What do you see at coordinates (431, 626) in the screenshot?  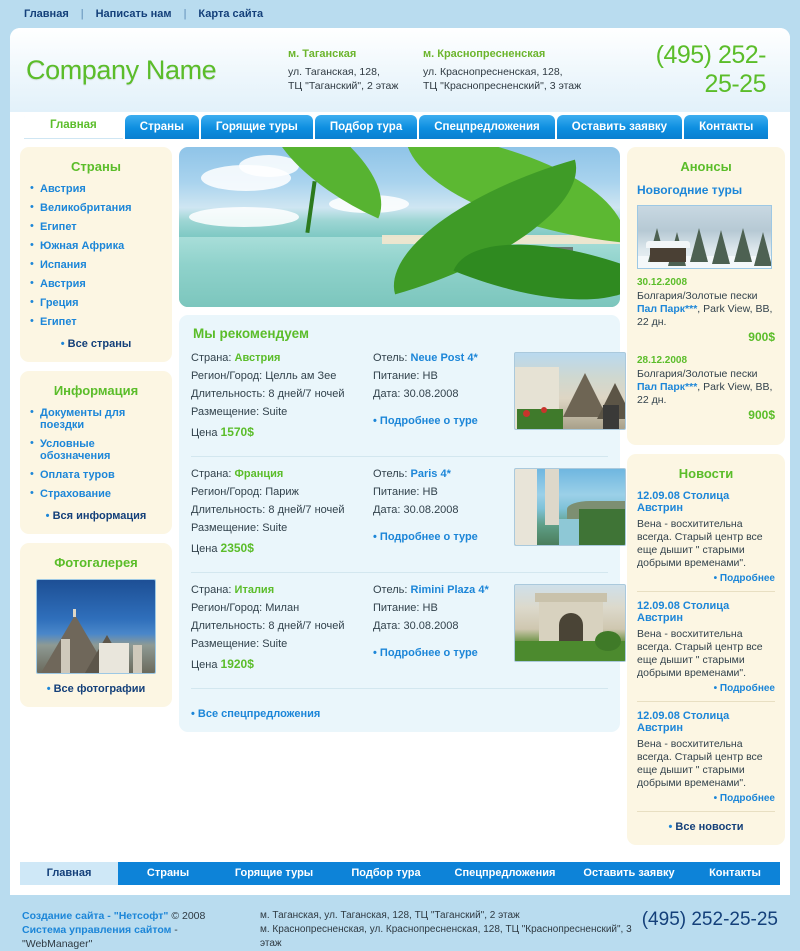 I see `tour-date-value: 30.08.2008` at bounding box center [431, 626].